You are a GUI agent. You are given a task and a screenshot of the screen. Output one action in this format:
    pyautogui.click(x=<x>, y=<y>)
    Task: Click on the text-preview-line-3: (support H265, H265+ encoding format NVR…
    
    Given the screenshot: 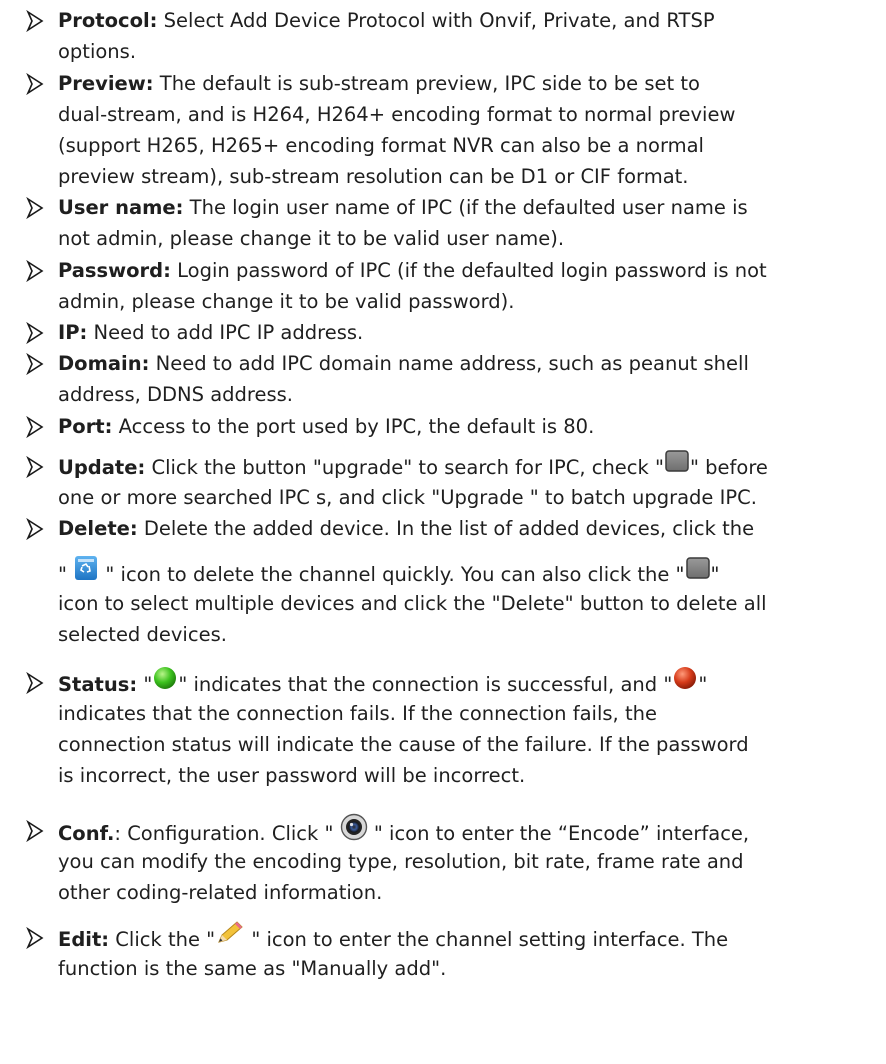 What is the action you would take?
    pyautogui.click(x=381, y=145)
    